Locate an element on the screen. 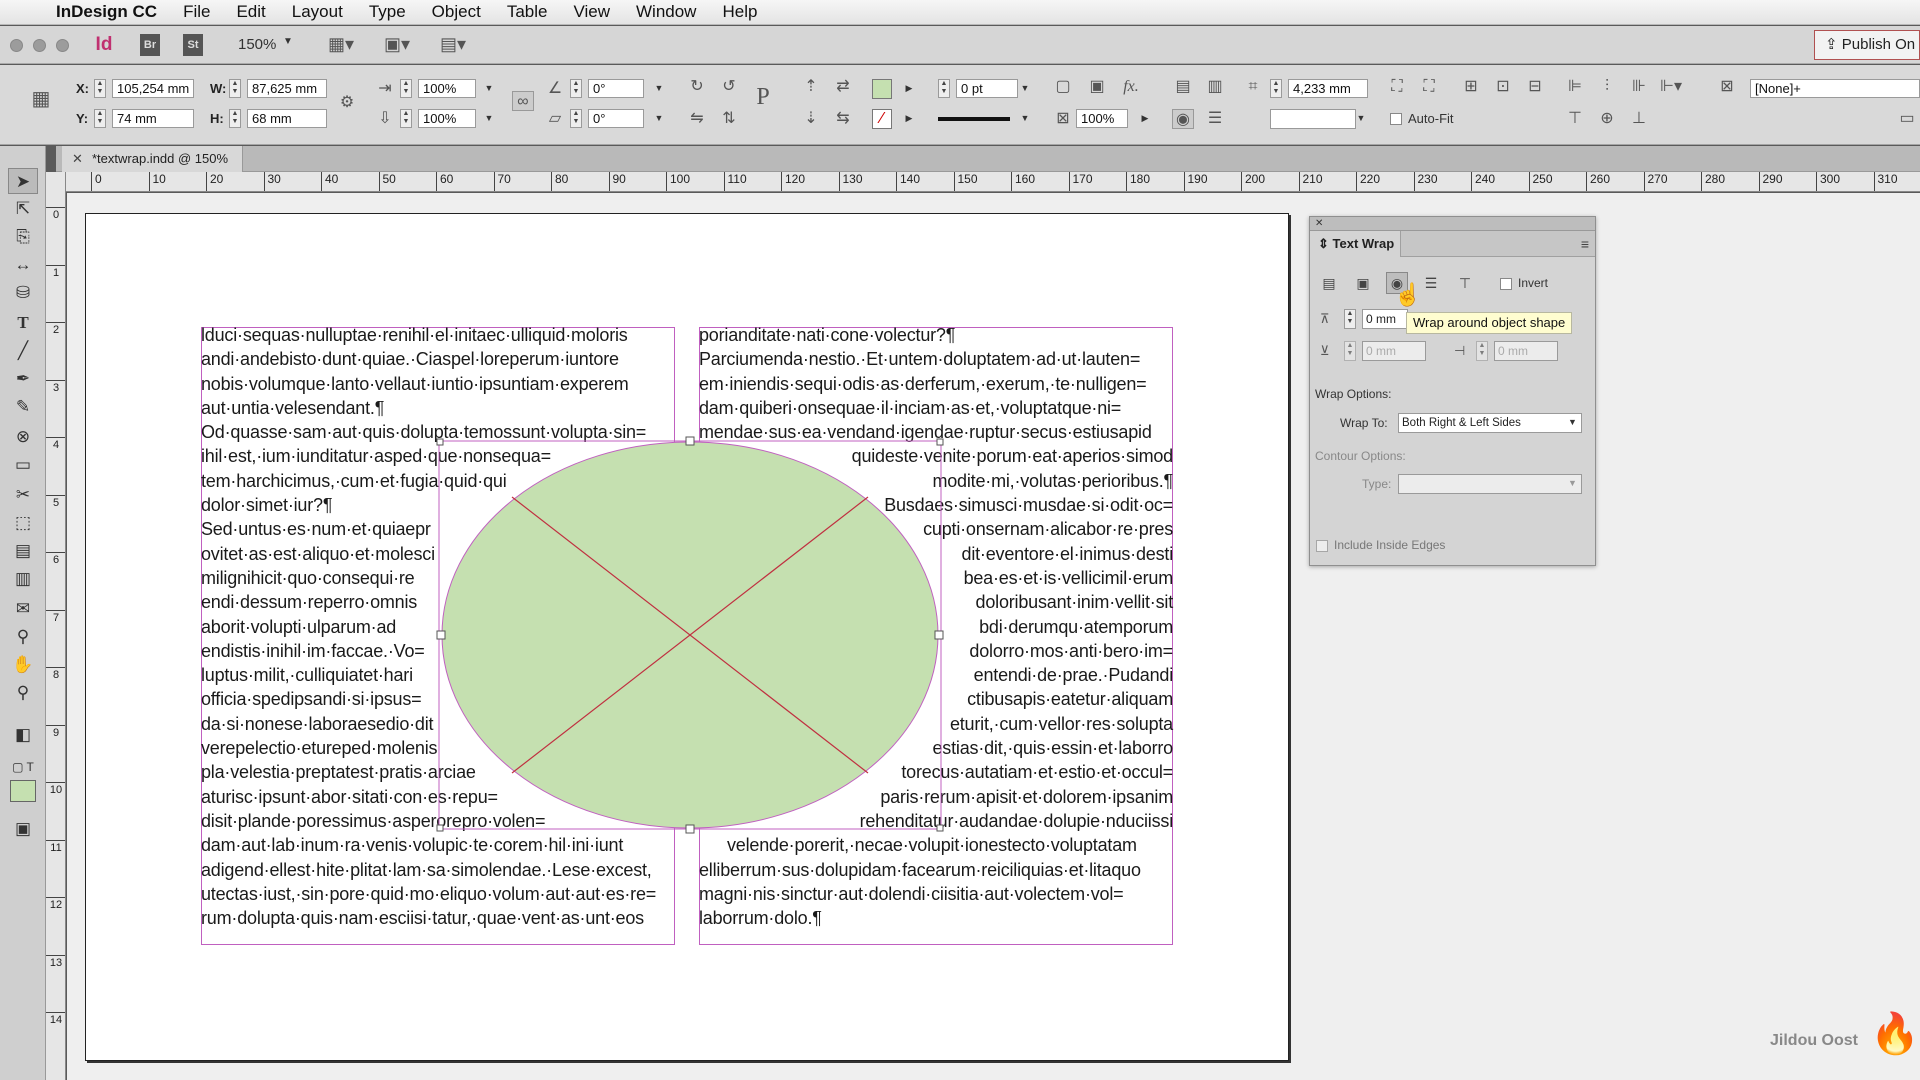 The width and height of the screenshot is (1920, 1080). frame-grid-icon: ▥ is located at coordinates (1215, 87).